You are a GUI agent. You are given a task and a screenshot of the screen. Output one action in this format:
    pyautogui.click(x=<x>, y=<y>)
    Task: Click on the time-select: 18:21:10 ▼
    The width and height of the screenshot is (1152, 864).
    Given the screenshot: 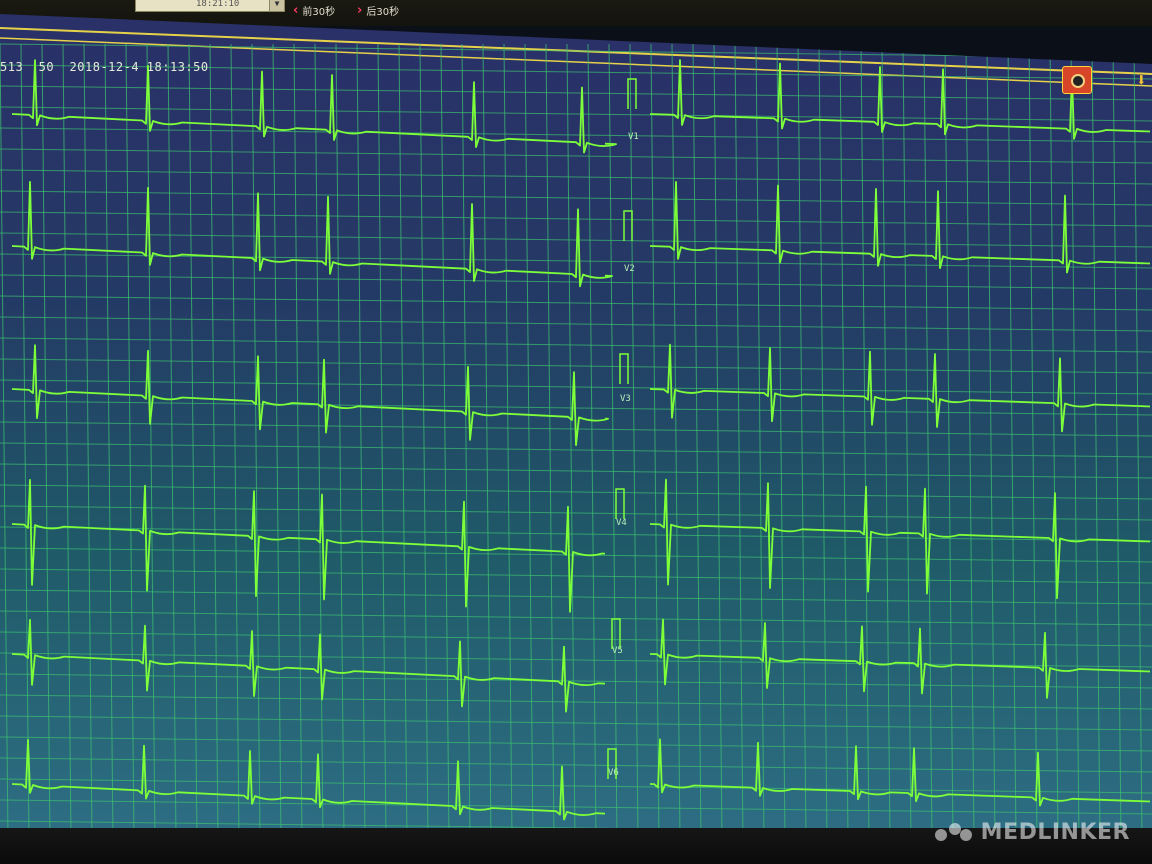 What is the action you would take?
    pyautogui.click(x=210, y=6)
    